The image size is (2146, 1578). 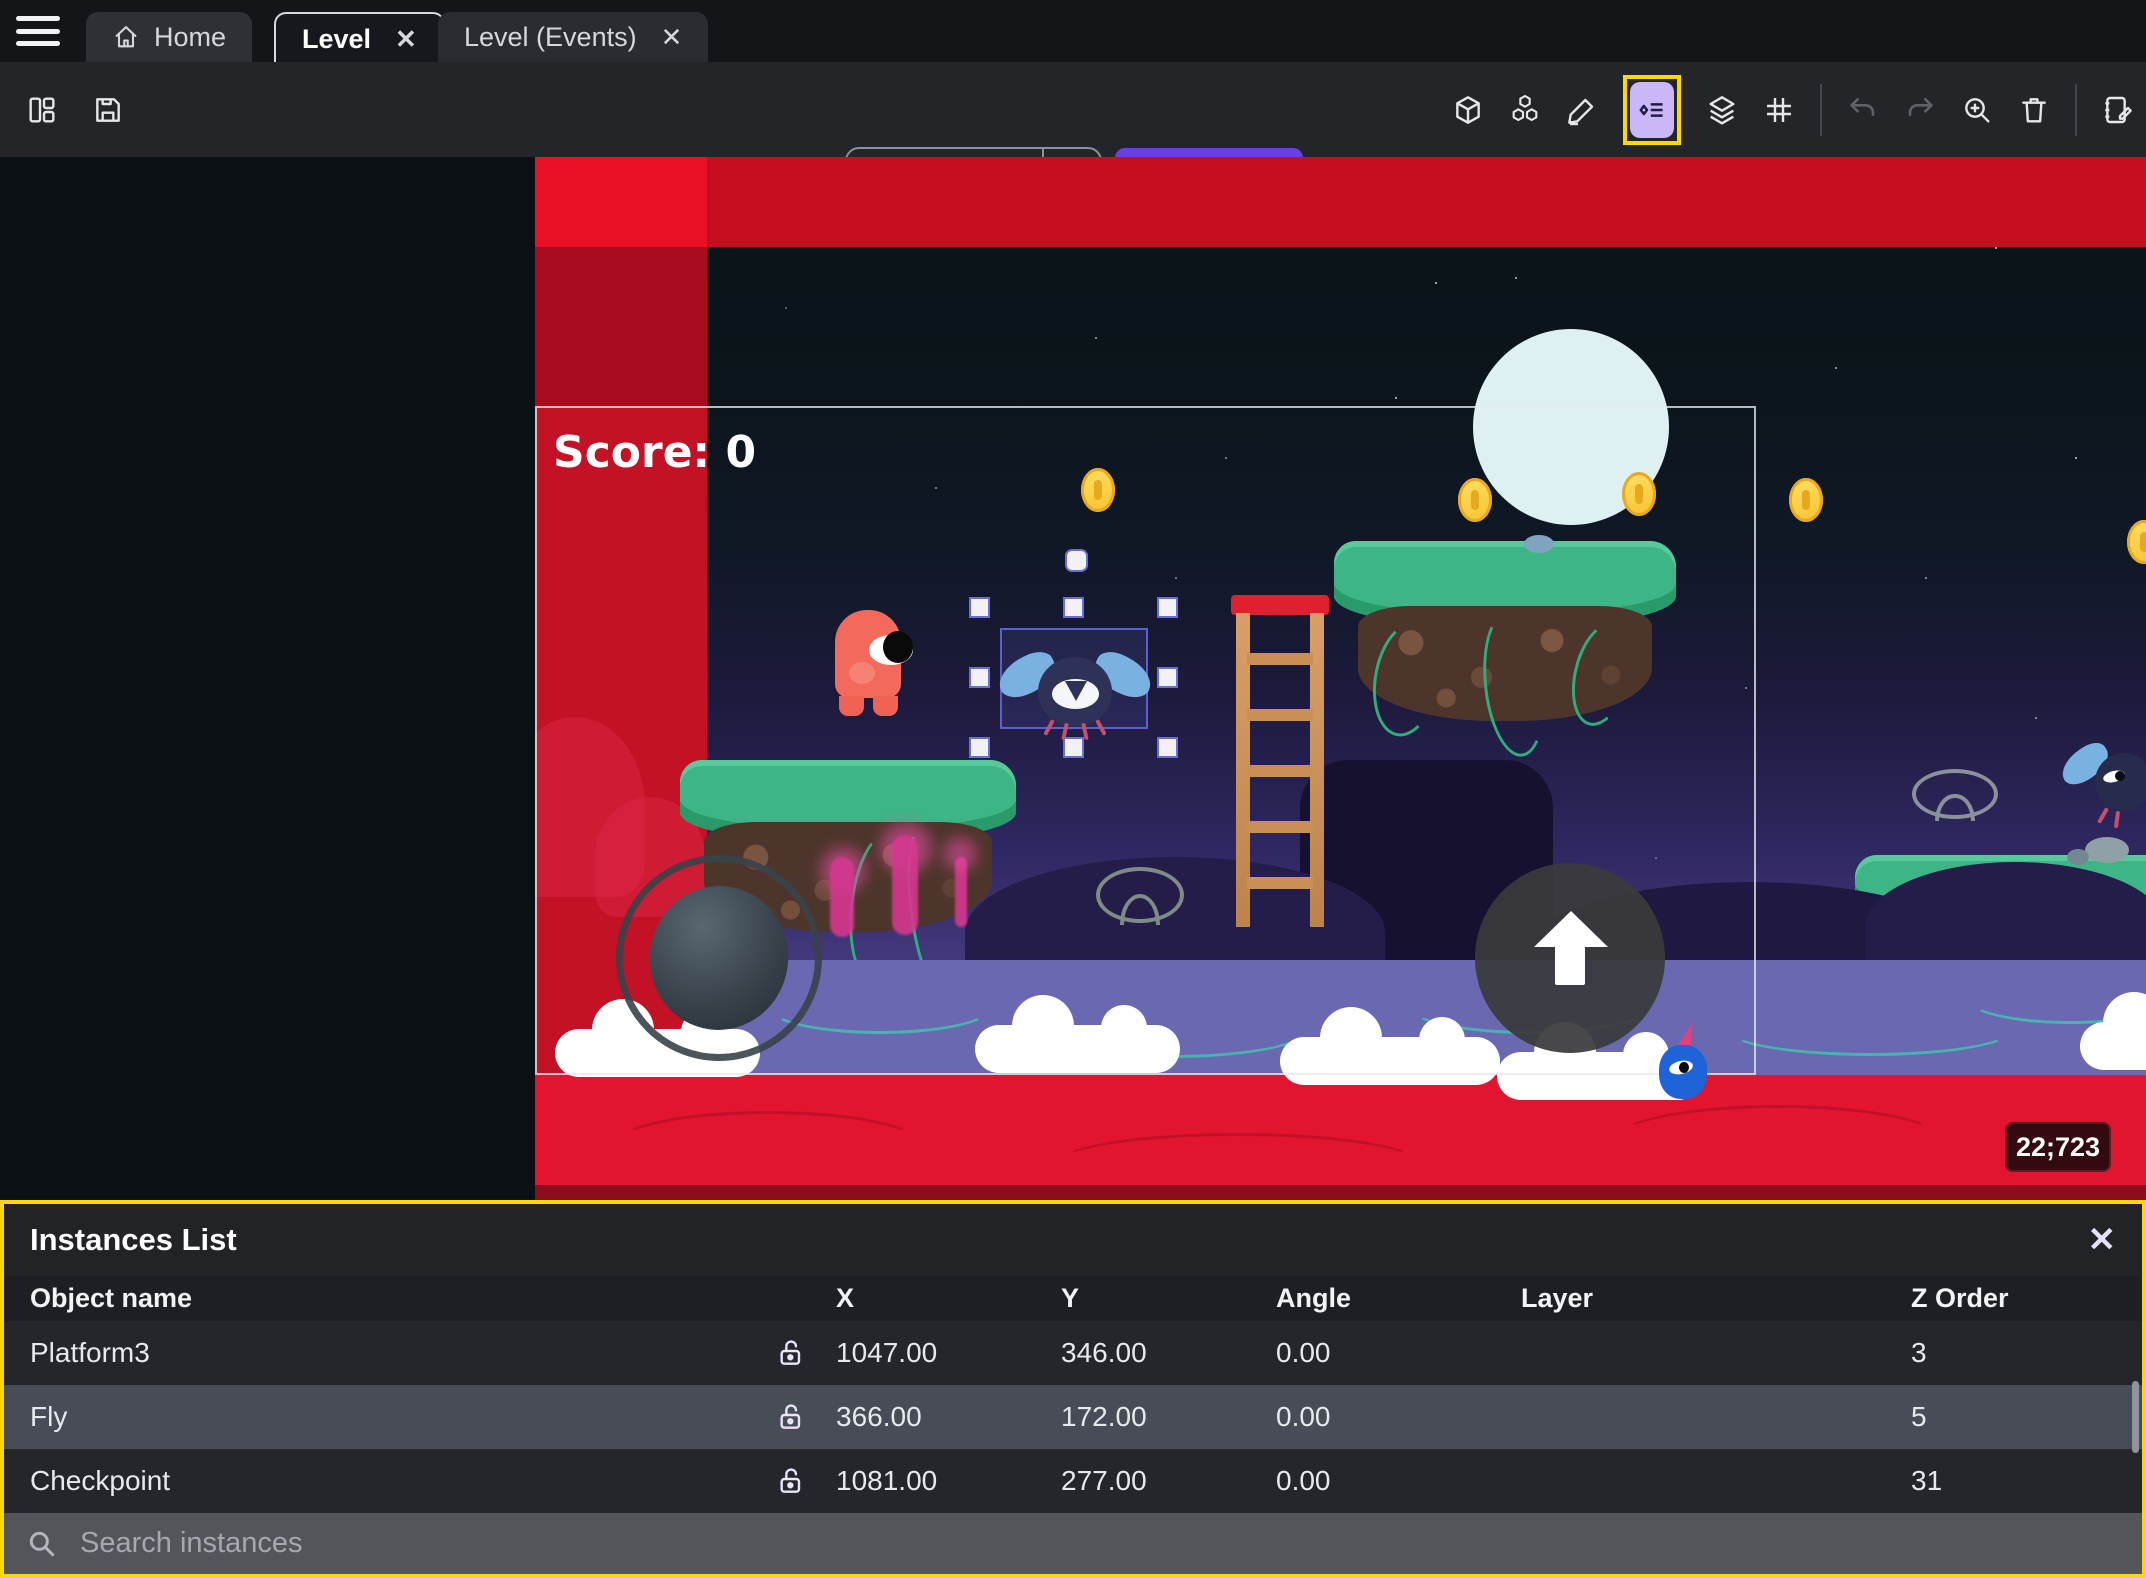 What do you see at coordinates (1582, 110) in the screenshot?
I see `edit-icon` at bounding box center [1582, 110].